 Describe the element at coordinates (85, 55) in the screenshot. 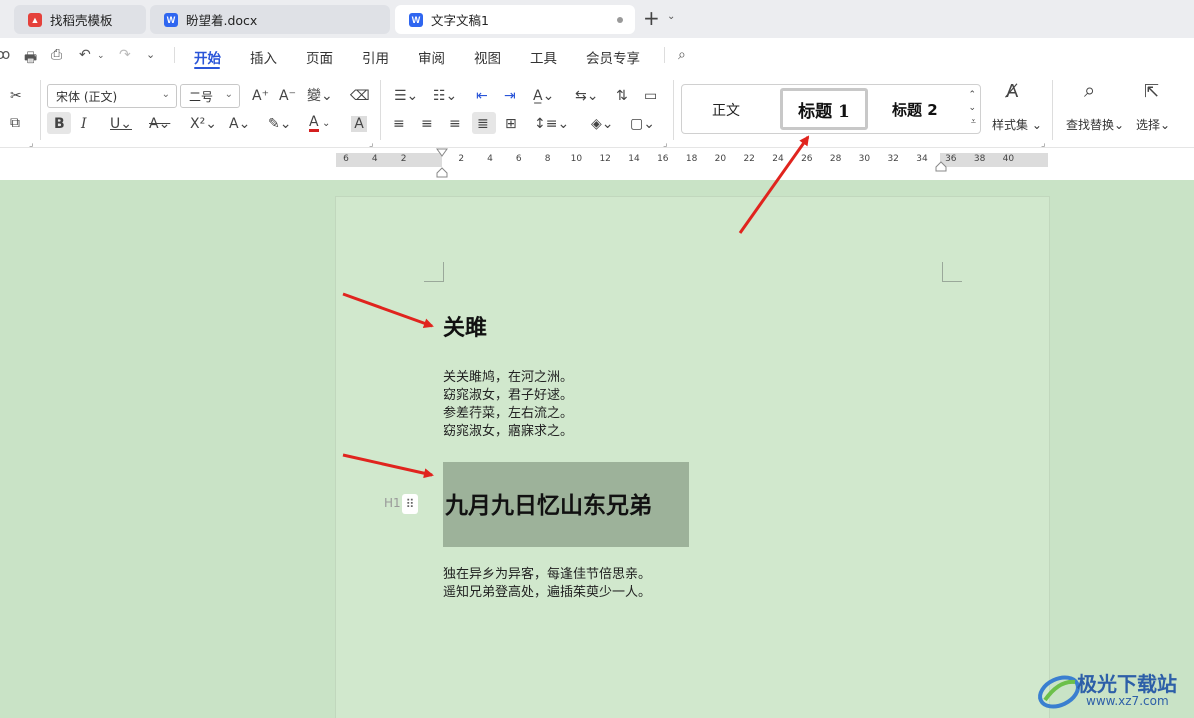

I see `undo-icon: ↶` at that location.